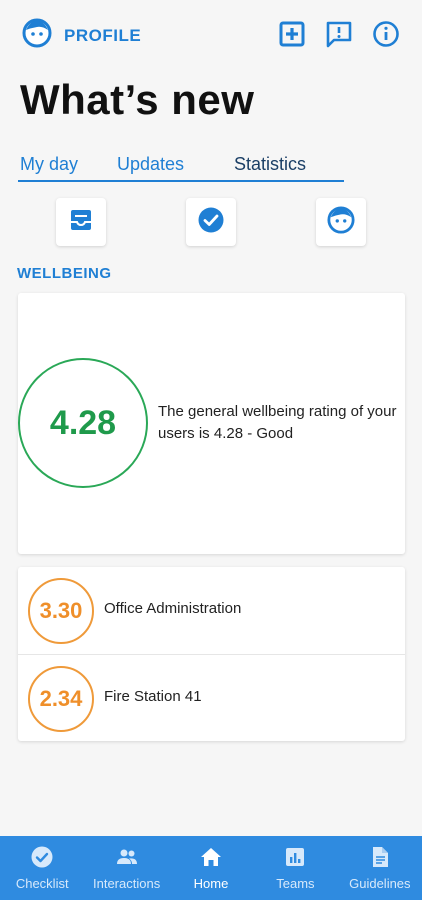  Describe the element at coordinates (64, 273) in the screenshot. I see `section-title-wellbeing: WELLBEING` at that location.